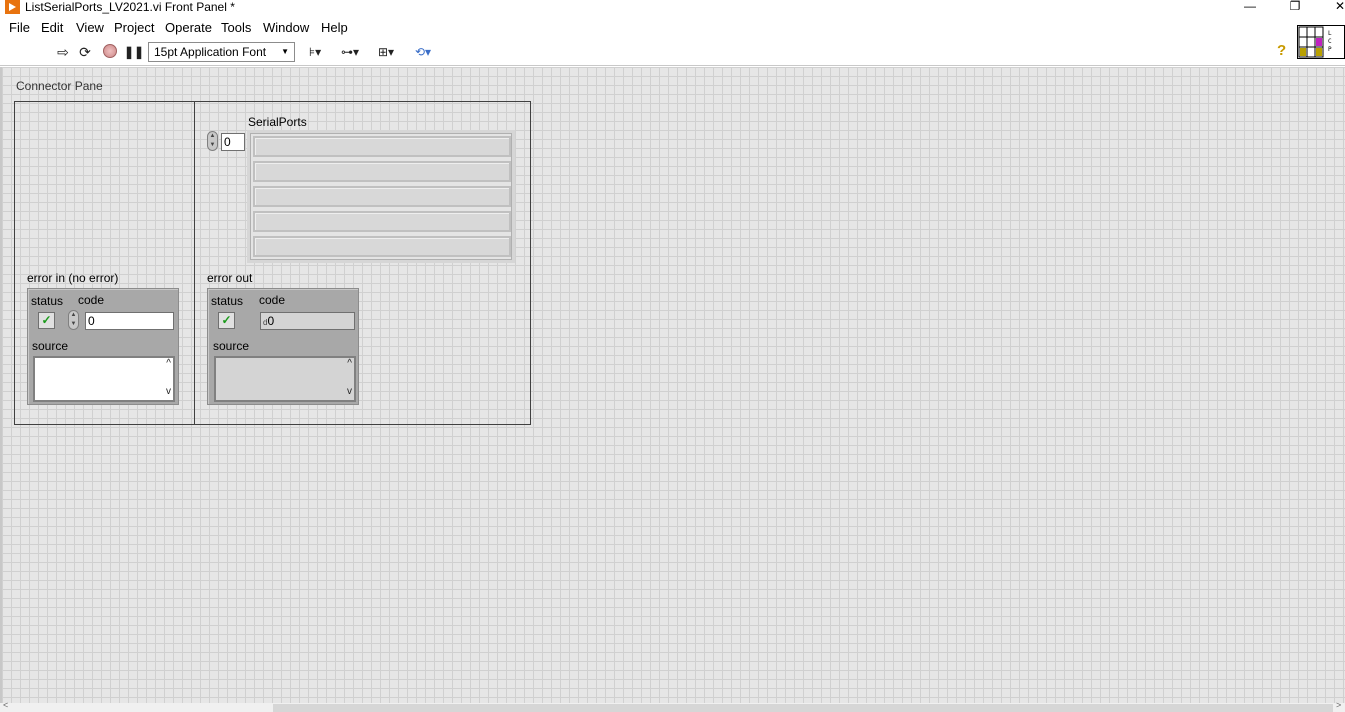 This screenshot has width=1345, height=712. Describe the element at coordinates (50, 346) in the screenshot. I see `error-in-source-label: source` at that location.